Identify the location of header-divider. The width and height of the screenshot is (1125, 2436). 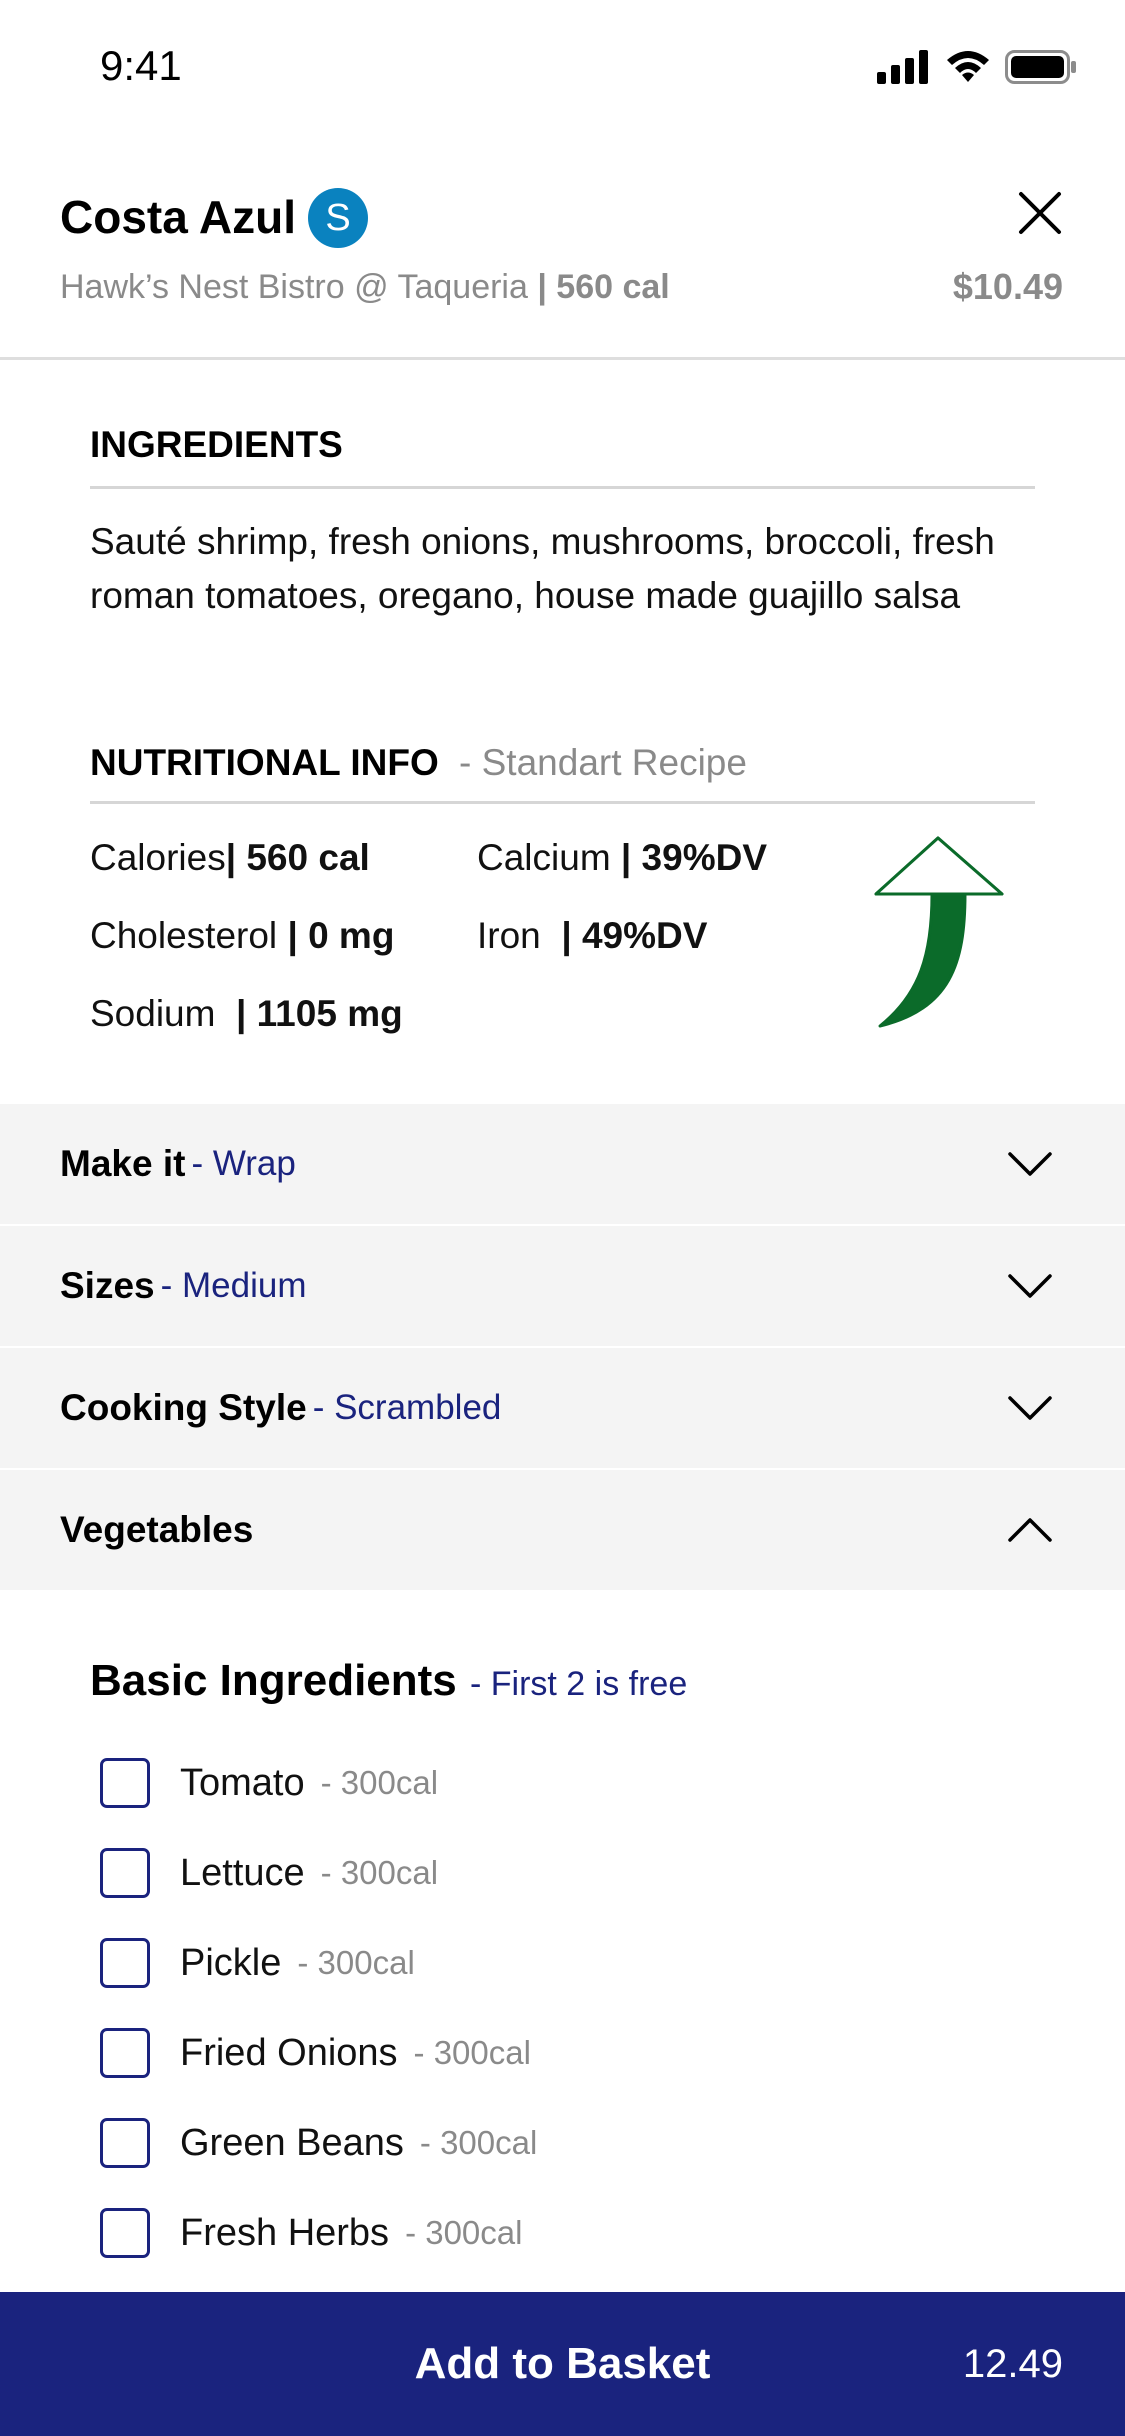
(562, 358).